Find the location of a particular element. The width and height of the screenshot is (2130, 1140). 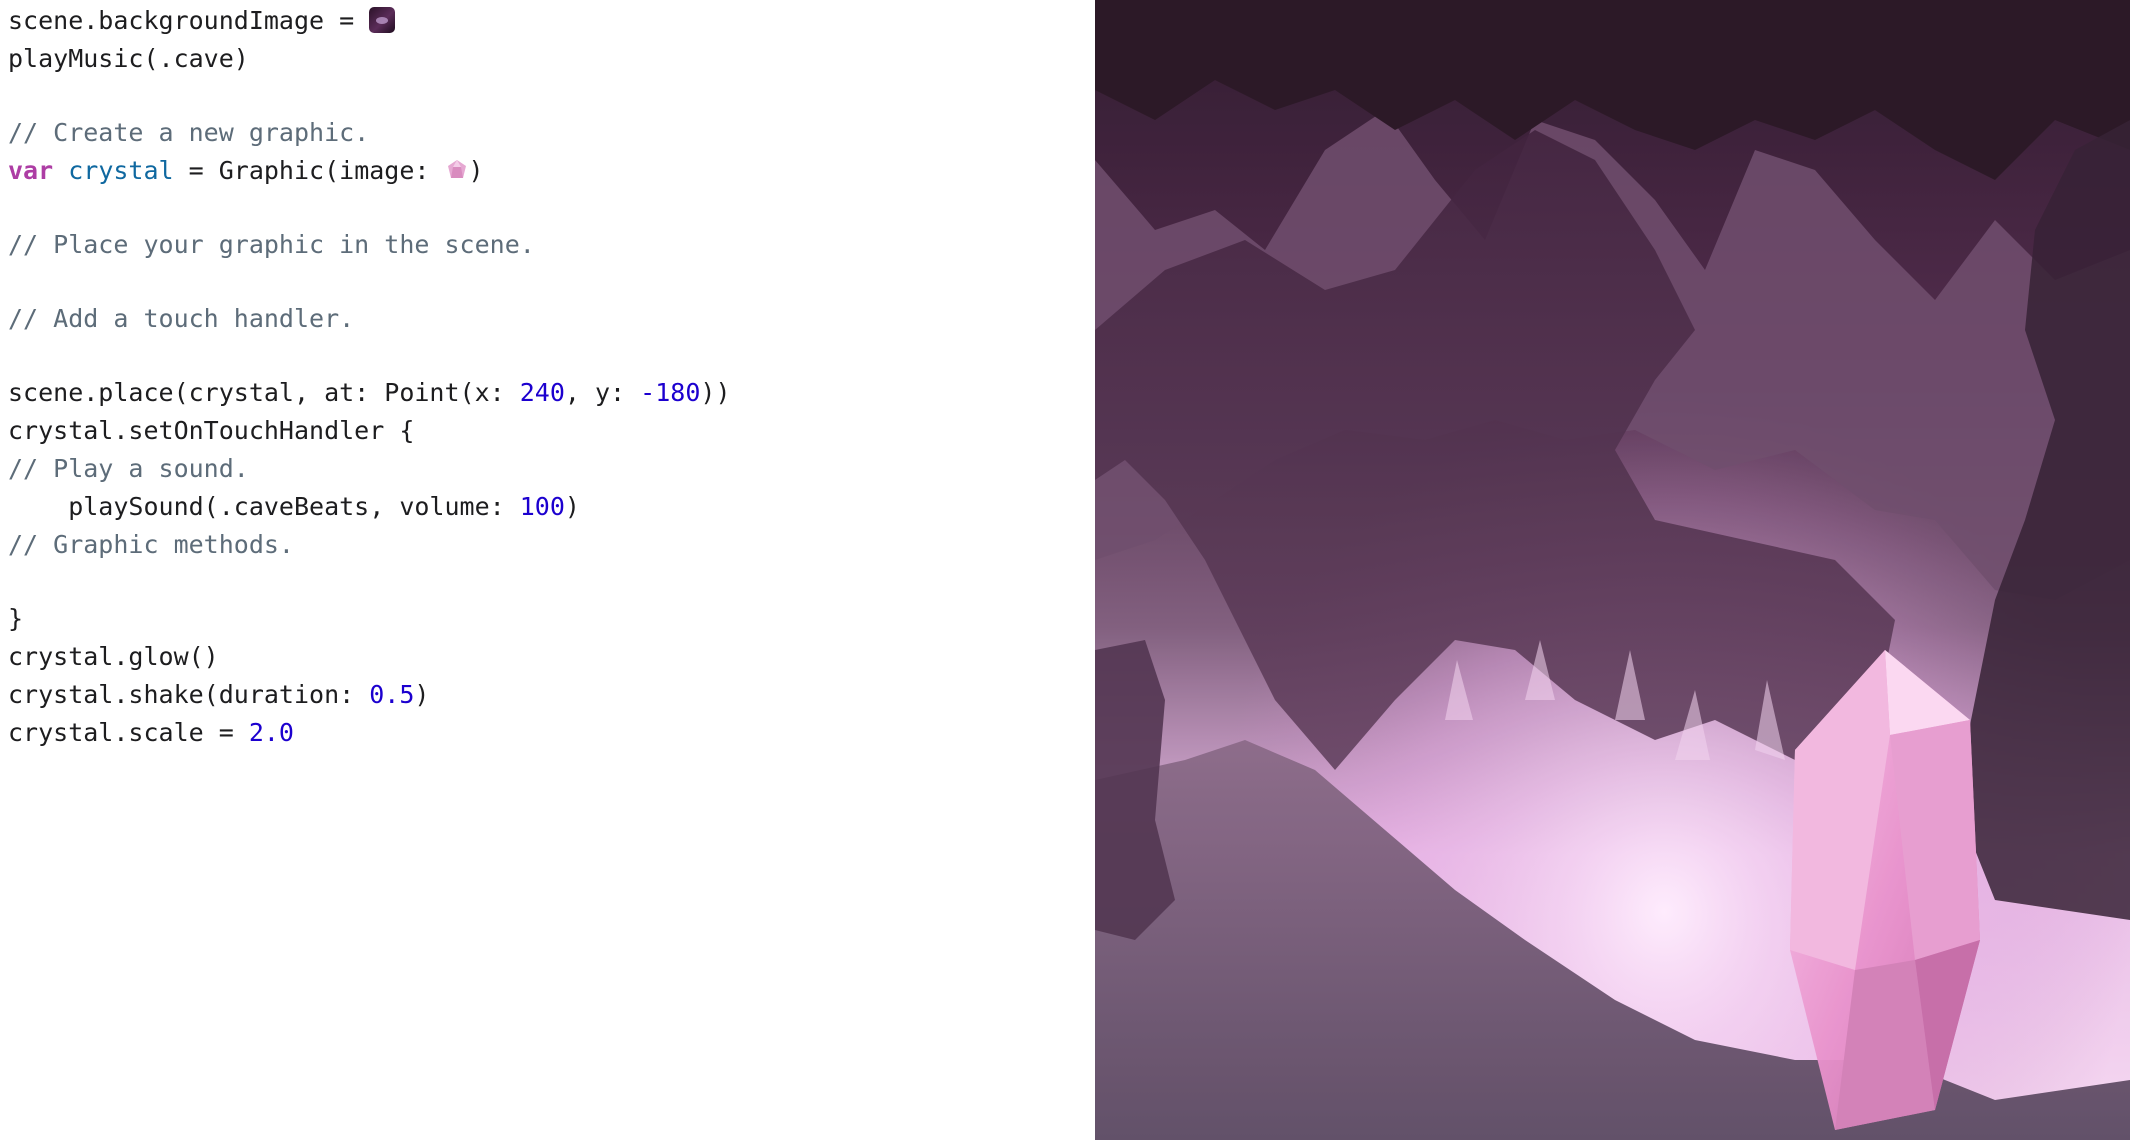

code-line: crystal.setOnTouchHandler { is located at coordinates (211, 431).